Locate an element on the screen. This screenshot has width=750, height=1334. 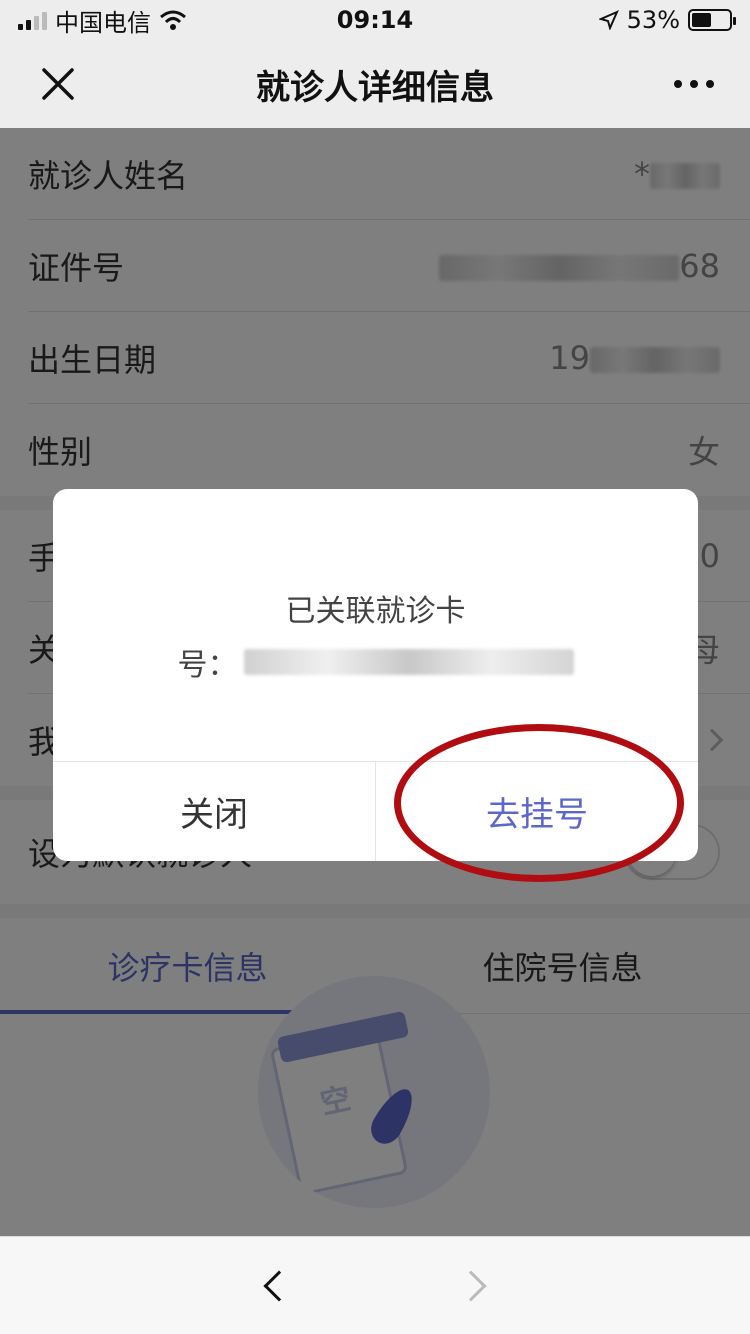
status-bar: 中国电信 09:14 53% is located at coordinates (375, 20).